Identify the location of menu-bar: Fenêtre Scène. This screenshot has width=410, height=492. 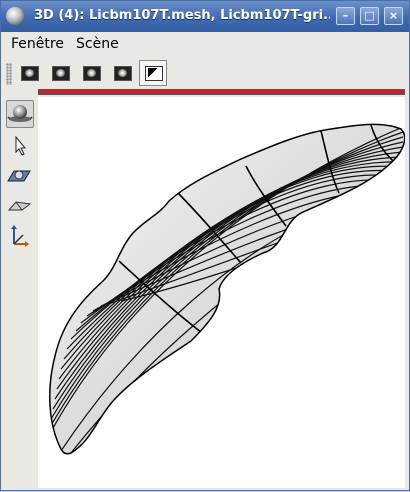
(205, 43).